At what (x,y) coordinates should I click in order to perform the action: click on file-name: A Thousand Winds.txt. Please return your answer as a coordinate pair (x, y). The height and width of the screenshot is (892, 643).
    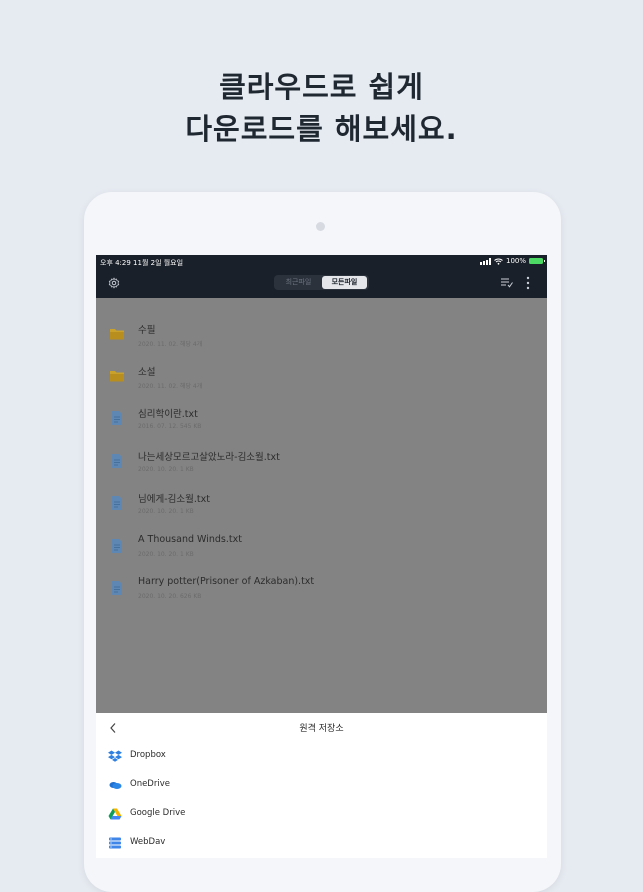
    Looking at the image, I should click on (190, 539).